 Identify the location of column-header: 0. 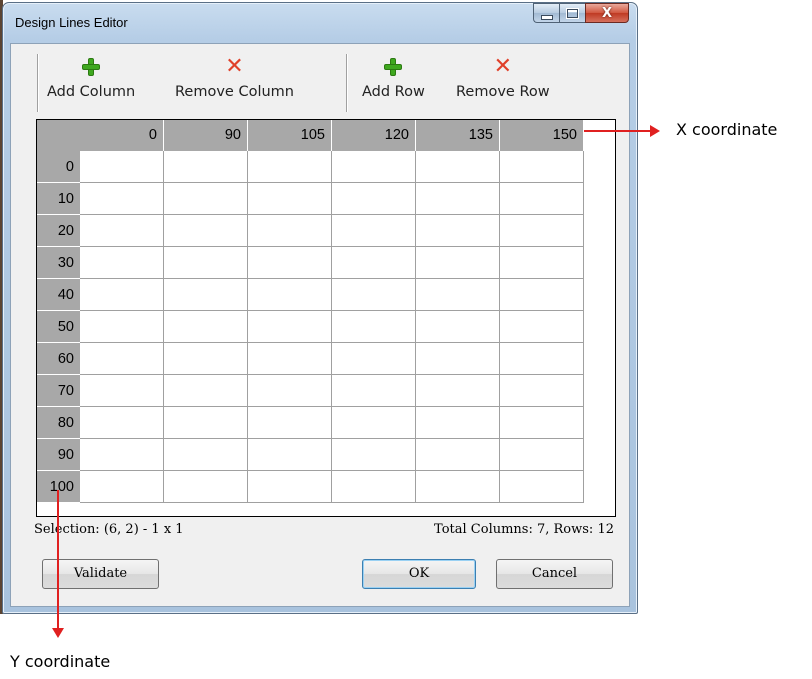
(122, 135).